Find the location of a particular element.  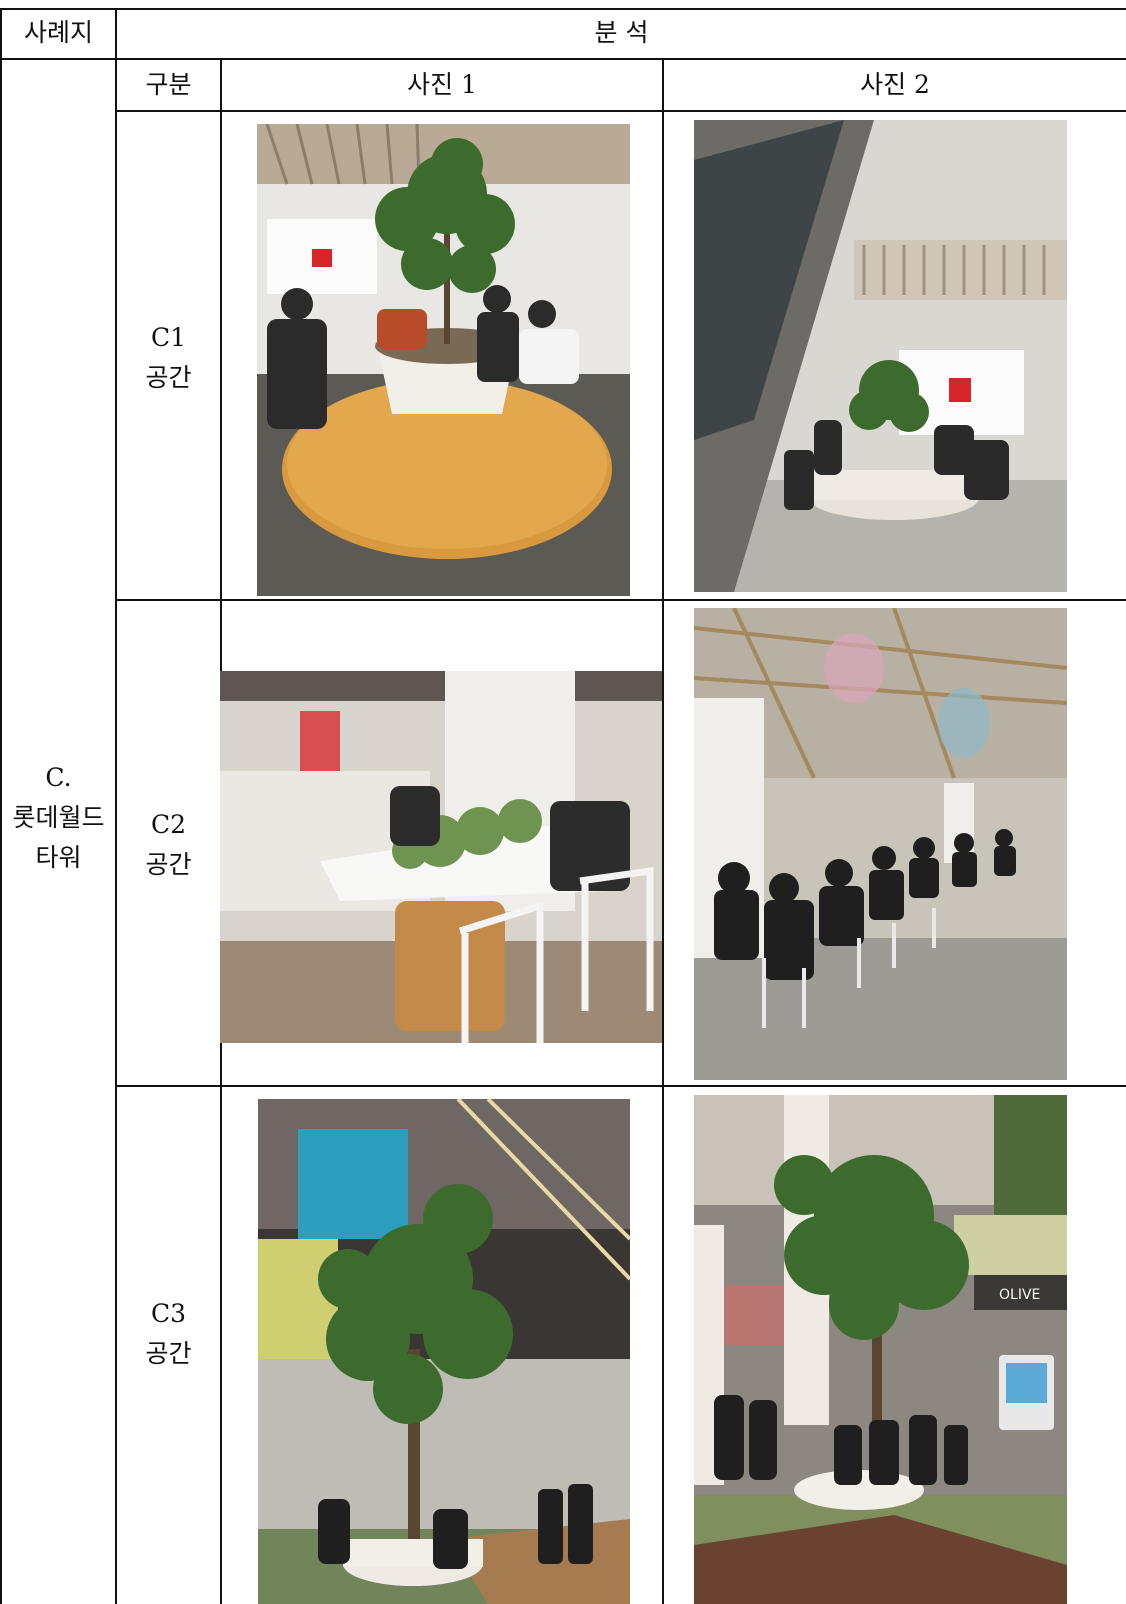

header-photo-1: 사진 1 is located at coordinates (442, 84).